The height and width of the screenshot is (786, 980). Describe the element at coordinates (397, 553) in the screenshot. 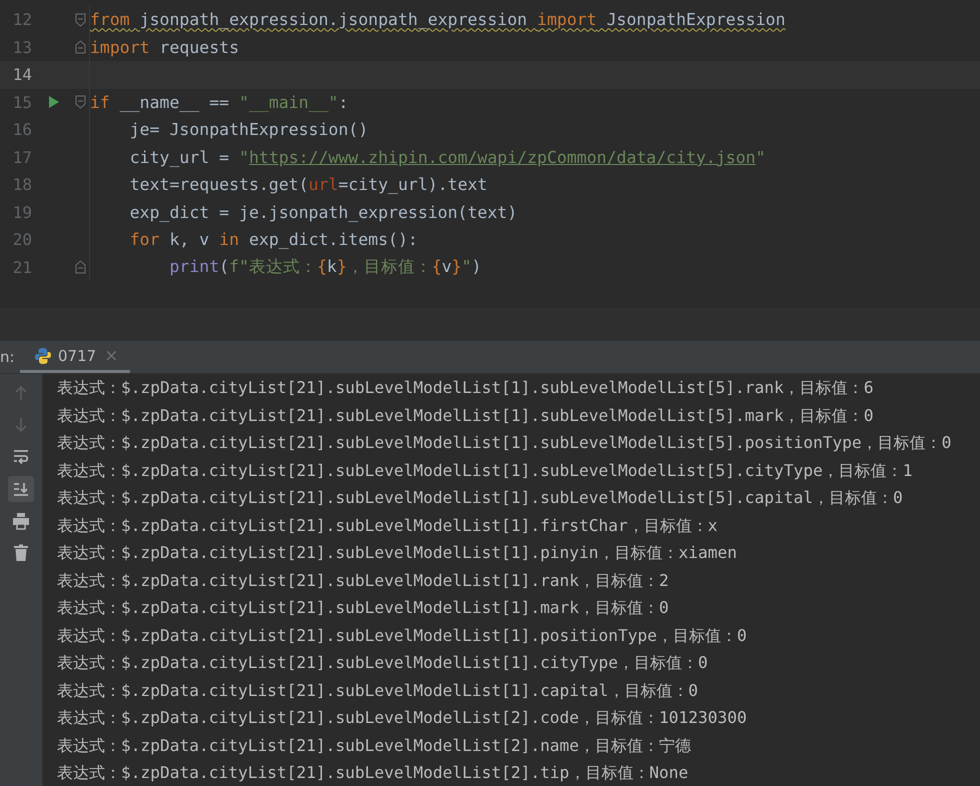

I see `console-output-line: 表达式：$.zpData.cityList[21].subLevelModelList[1].pinyin，目标值：xiamen` at that location.